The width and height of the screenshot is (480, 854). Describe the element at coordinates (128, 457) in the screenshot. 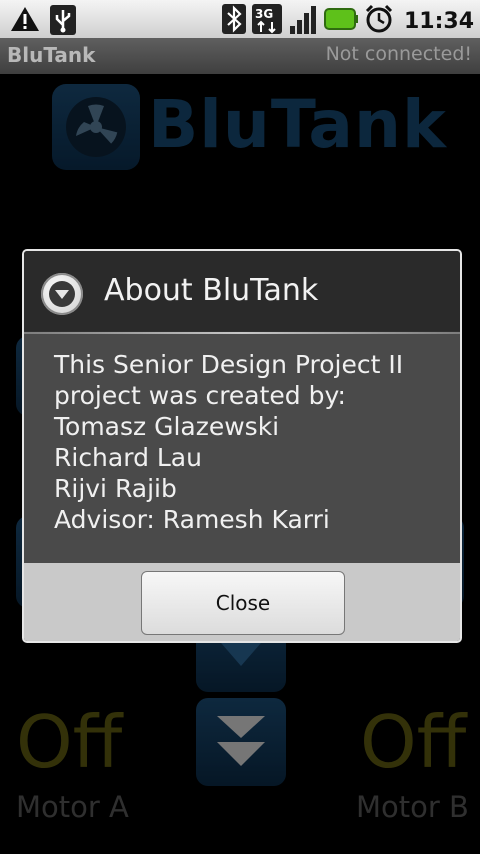

I see `message-line: Richard Lau` at that location.